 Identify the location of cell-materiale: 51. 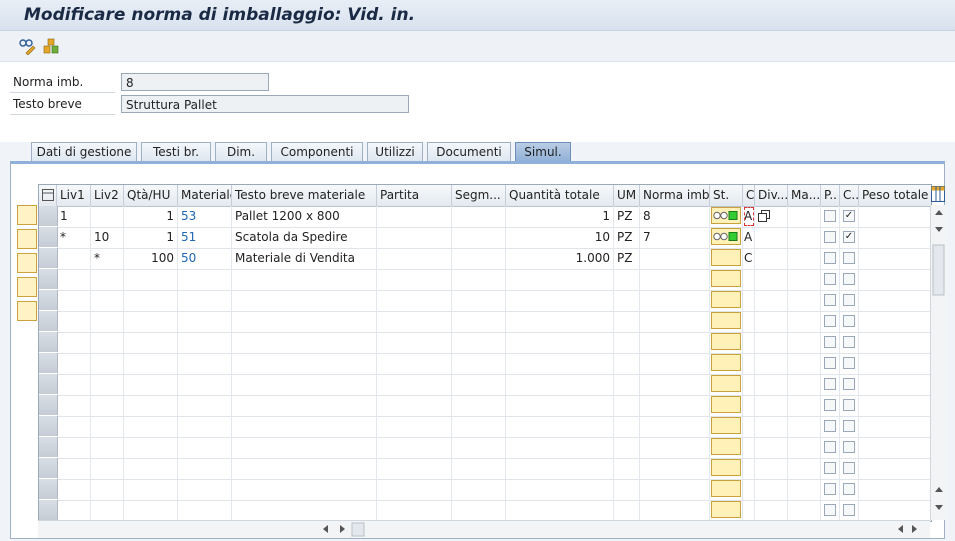
(205, 237).